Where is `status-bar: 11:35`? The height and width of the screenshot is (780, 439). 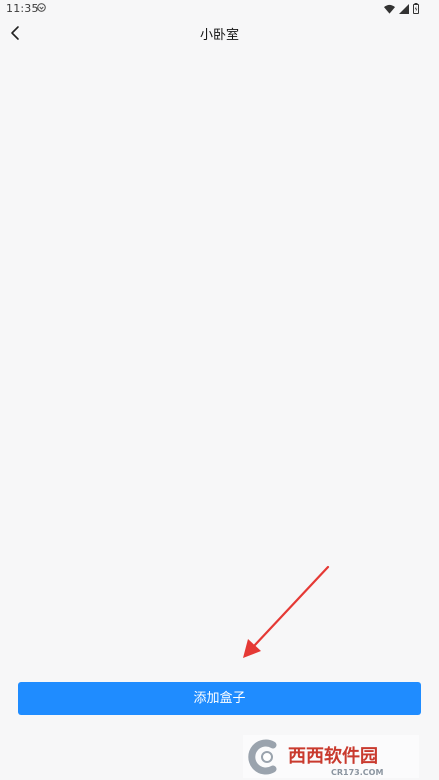 status-bar: 11:35 is located at coordinates (219, 9).